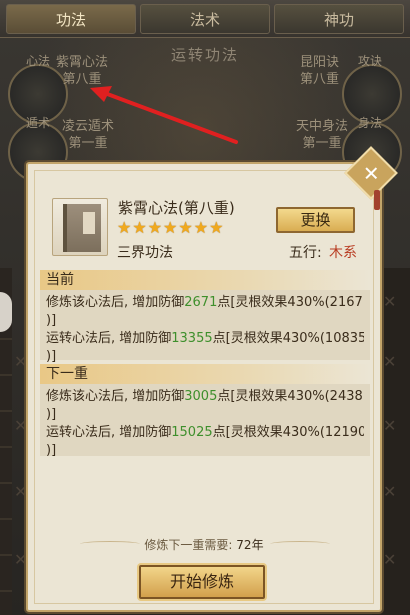  I want to click on tassel-decor, so click(377, 200).